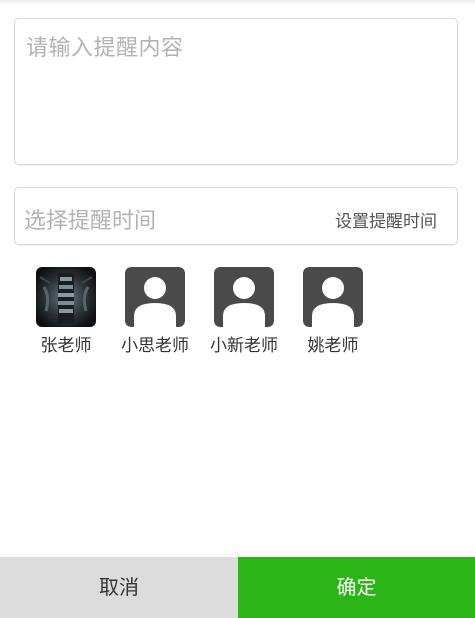 This screenshot has width=475, height=618. I want to click on teacher-name: 小新老师, so click(244, 346).